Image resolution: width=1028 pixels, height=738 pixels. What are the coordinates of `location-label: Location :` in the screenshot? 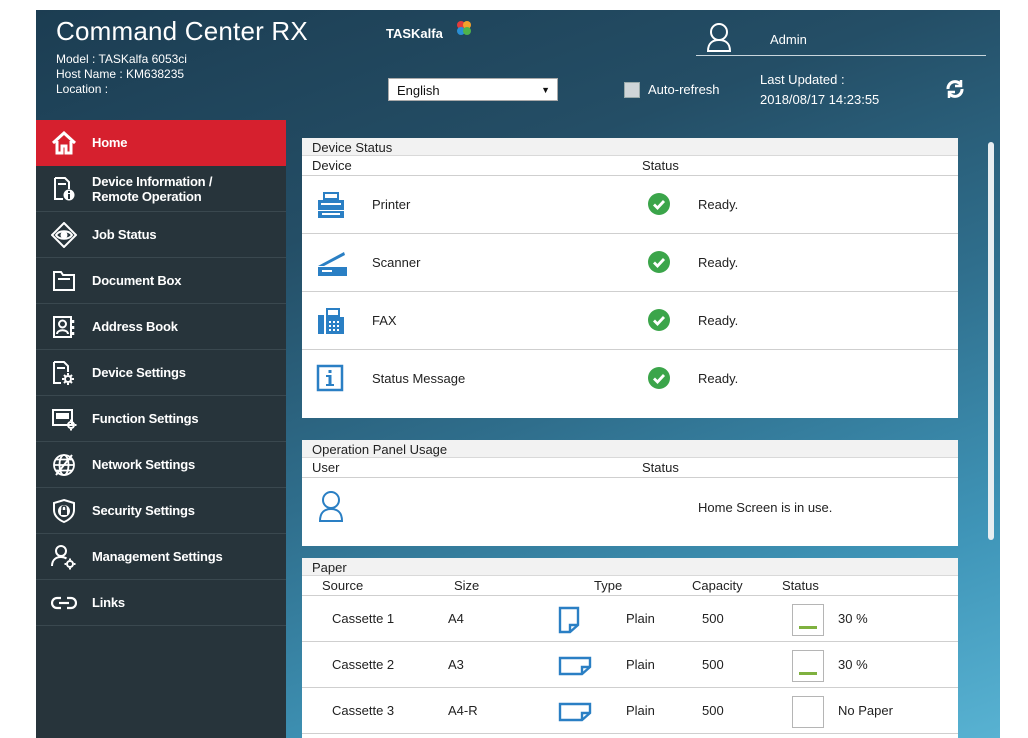 It's located at (82, 89).